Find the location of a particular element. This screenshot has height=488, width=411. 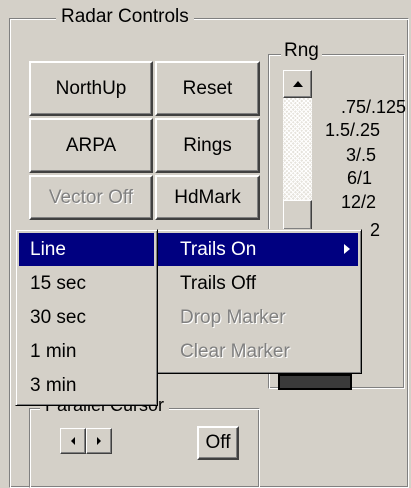

arpa-button: ARPA is located at coordinates (91, 145).